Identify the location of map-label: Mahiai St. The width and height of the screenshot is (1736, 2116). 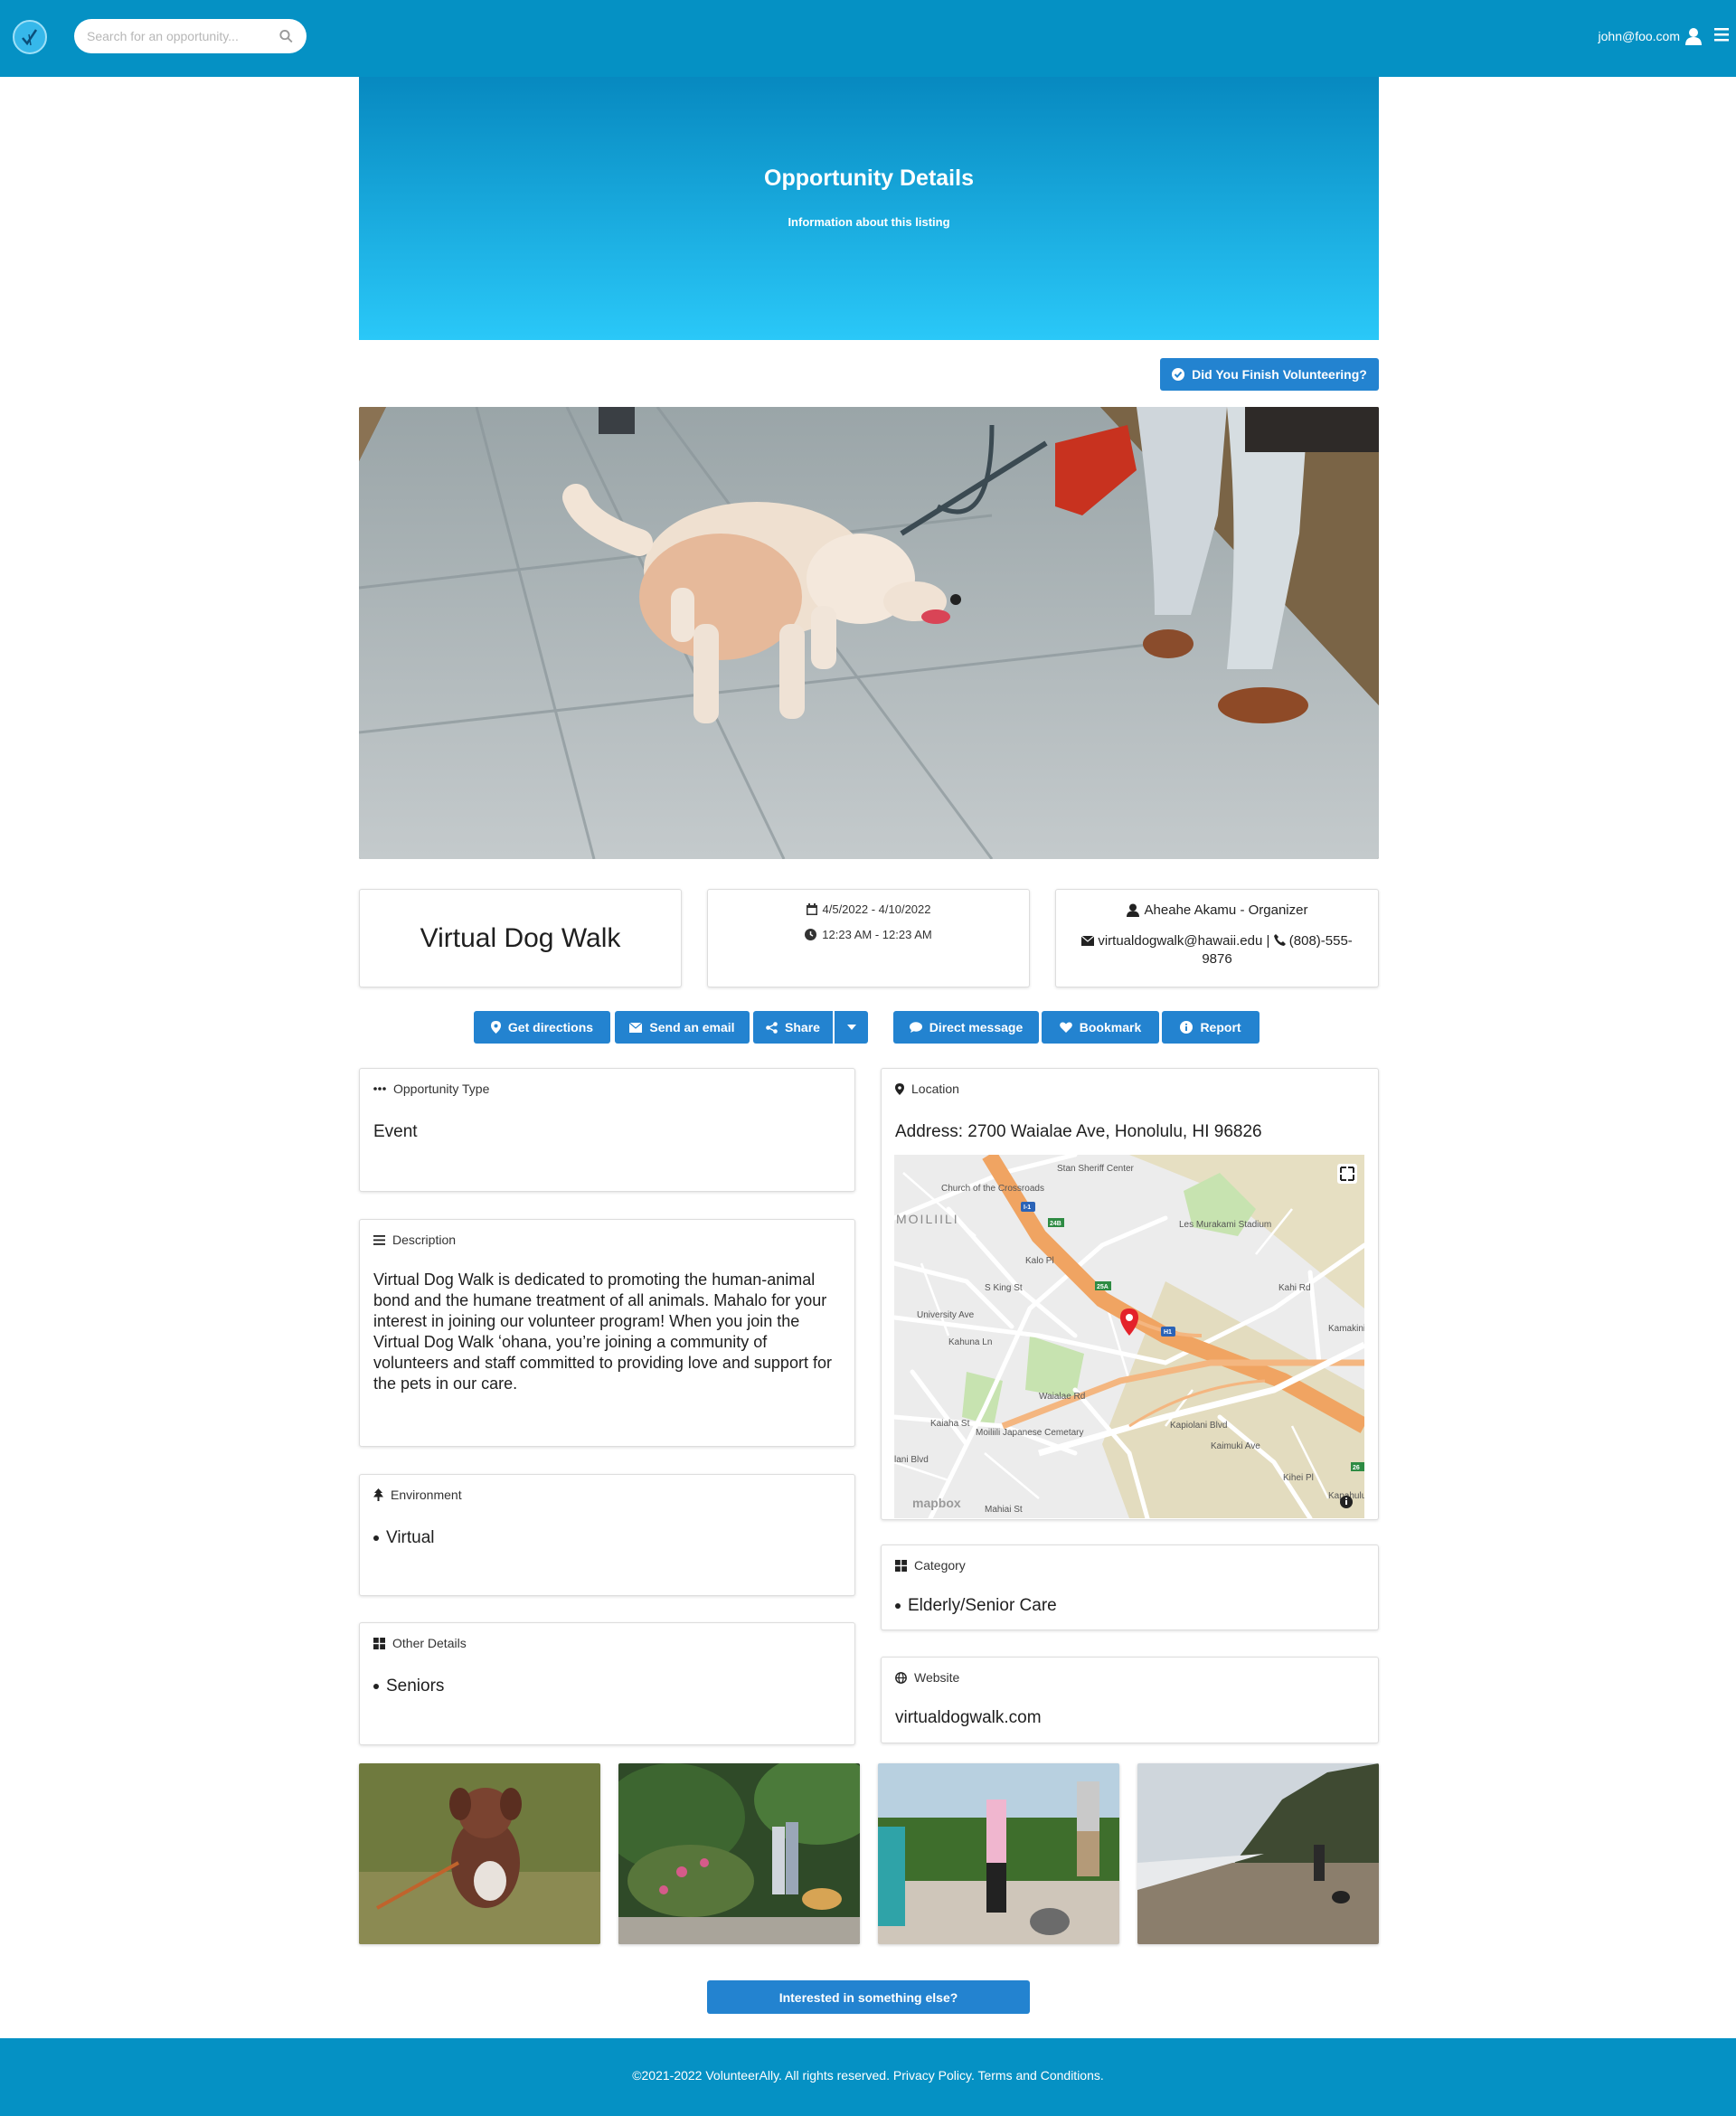
(1004, 1510).